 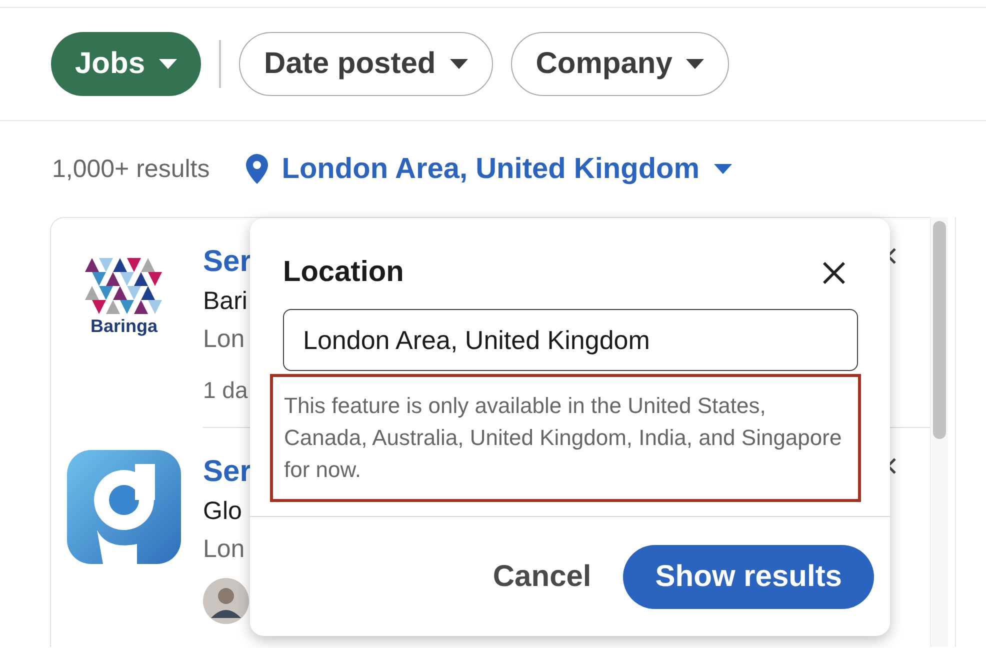 What do you see at coordinates (225, 301) in the screenshot?
I see `company-name: Bari` at bounding box center [225, 301].